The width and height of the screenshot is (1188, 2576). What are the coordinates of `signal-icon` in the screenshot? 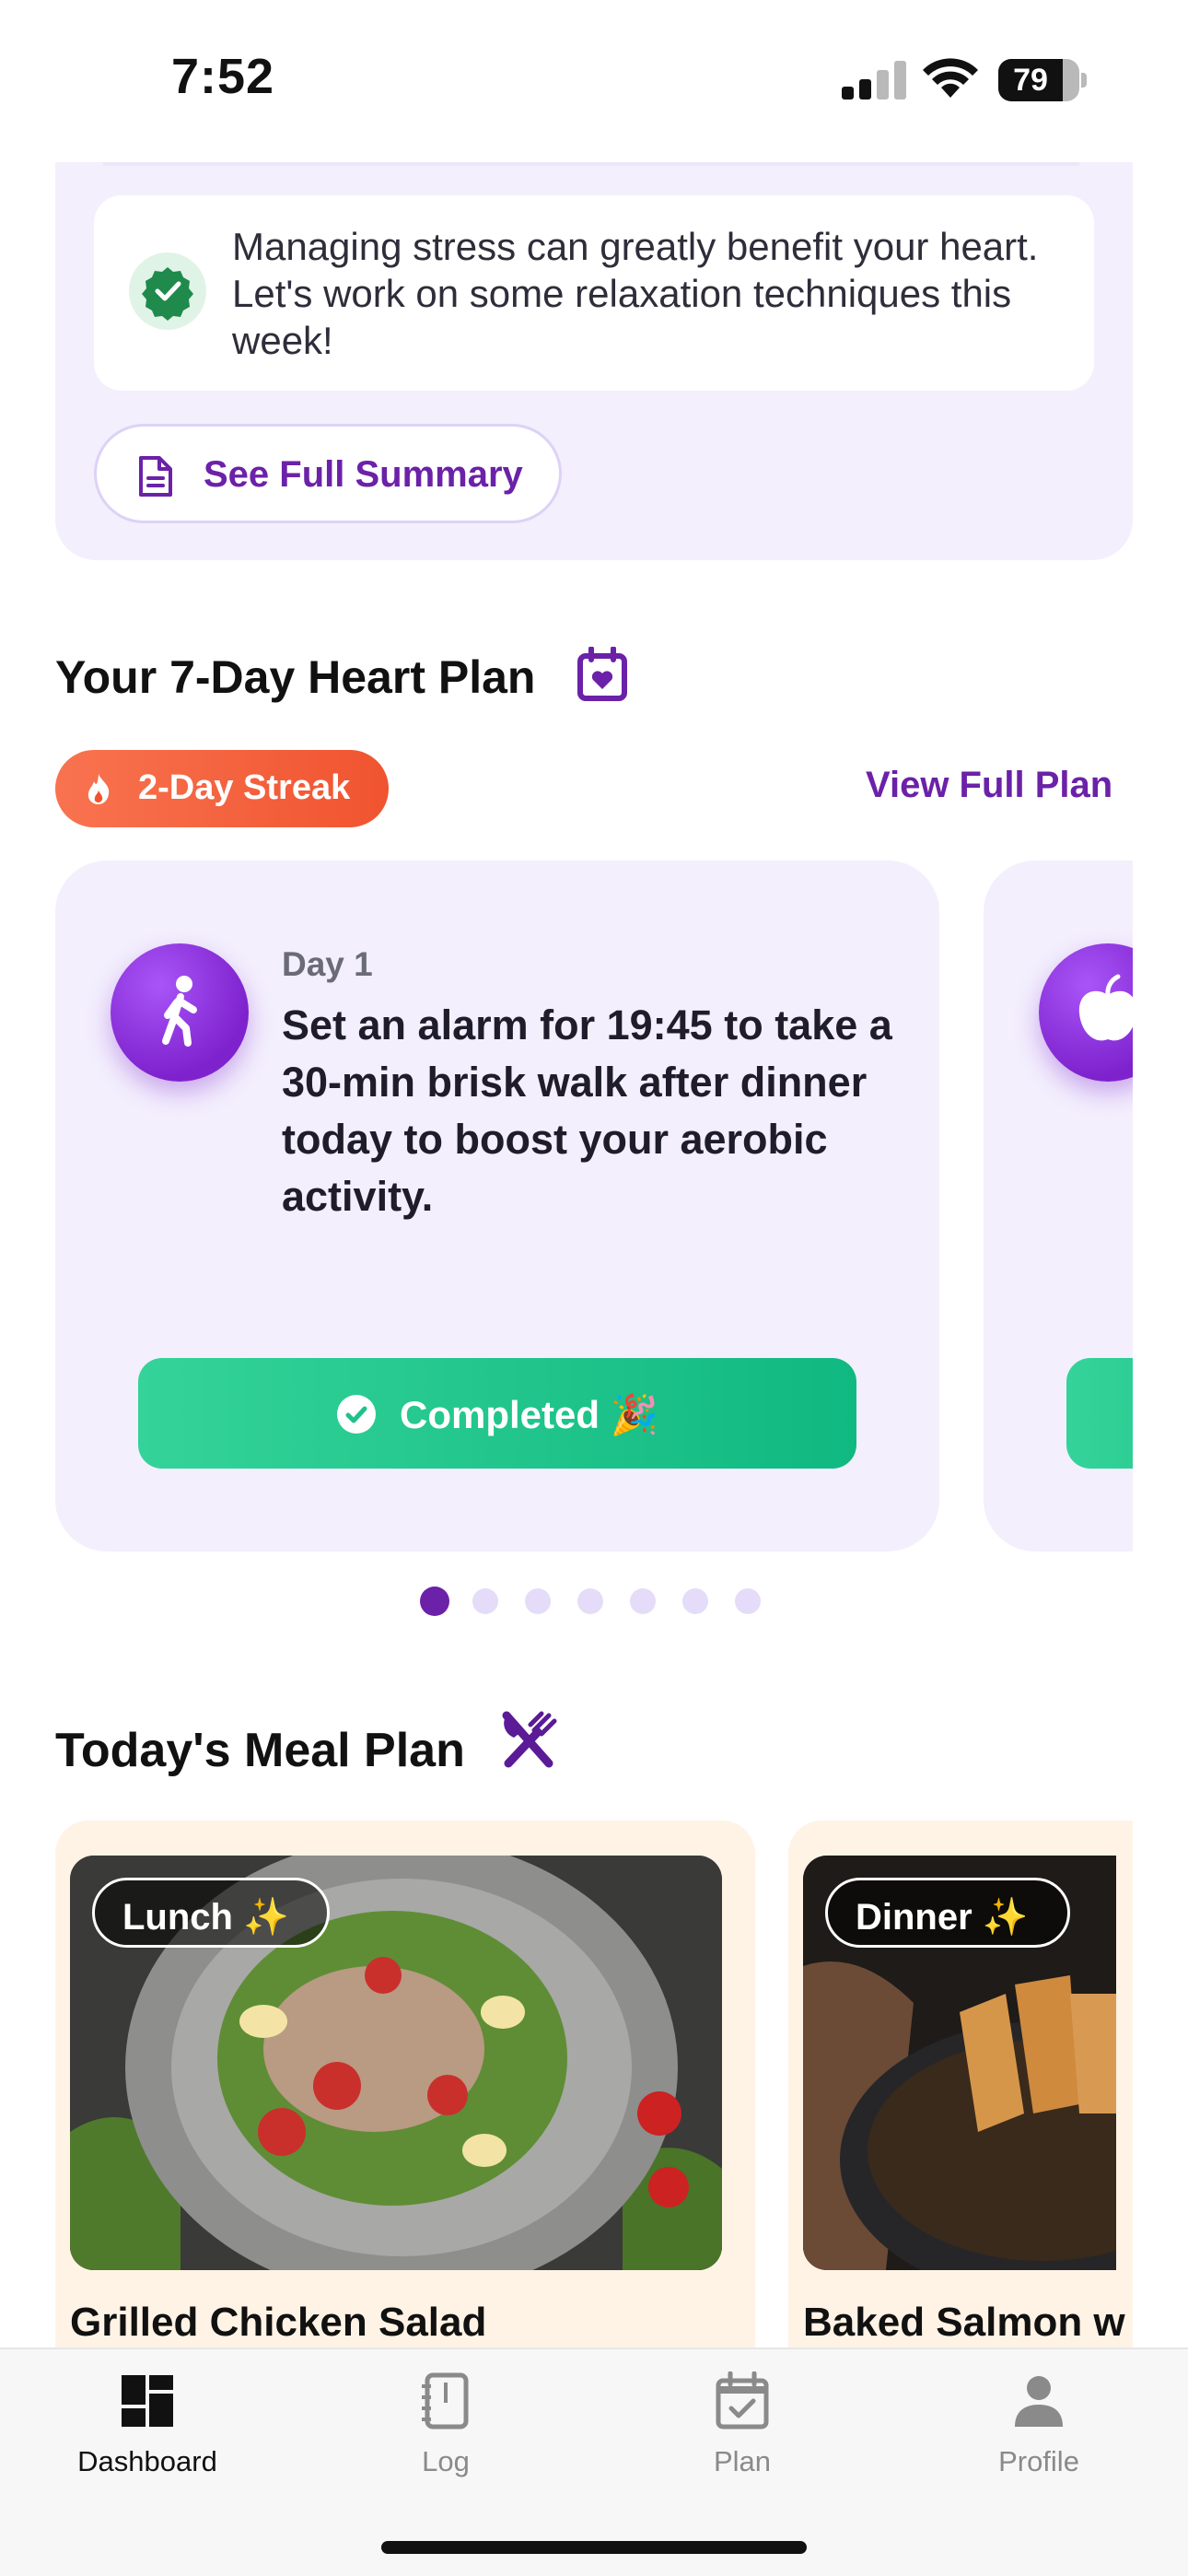 It's located at (874, 80).